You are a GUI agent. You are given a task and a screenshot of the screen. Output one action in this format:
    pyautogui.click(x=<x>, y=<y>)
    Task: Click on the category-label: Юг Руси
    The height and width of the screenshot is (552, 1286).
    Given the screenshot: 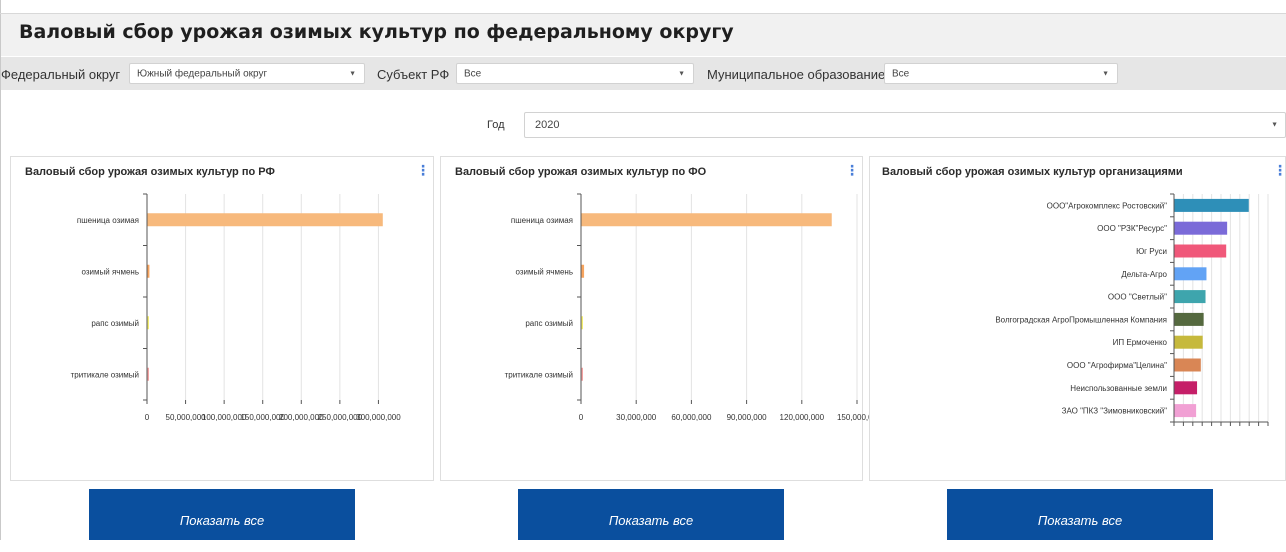 What is the action you would take?
    pyautogui.click(x=1151, y=251)
    